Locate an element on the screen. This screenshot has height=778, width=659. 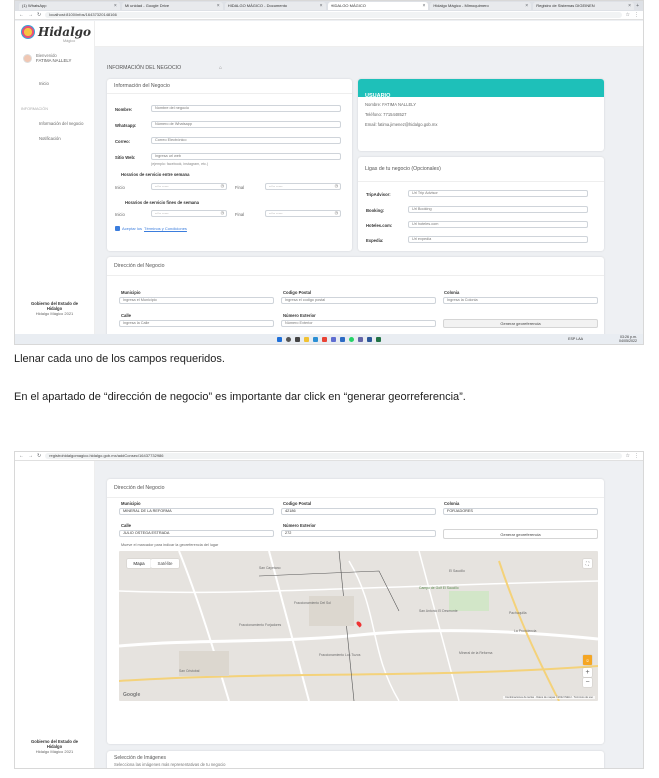
pegman-icon: ☺ is located at coordinates (587, 660).